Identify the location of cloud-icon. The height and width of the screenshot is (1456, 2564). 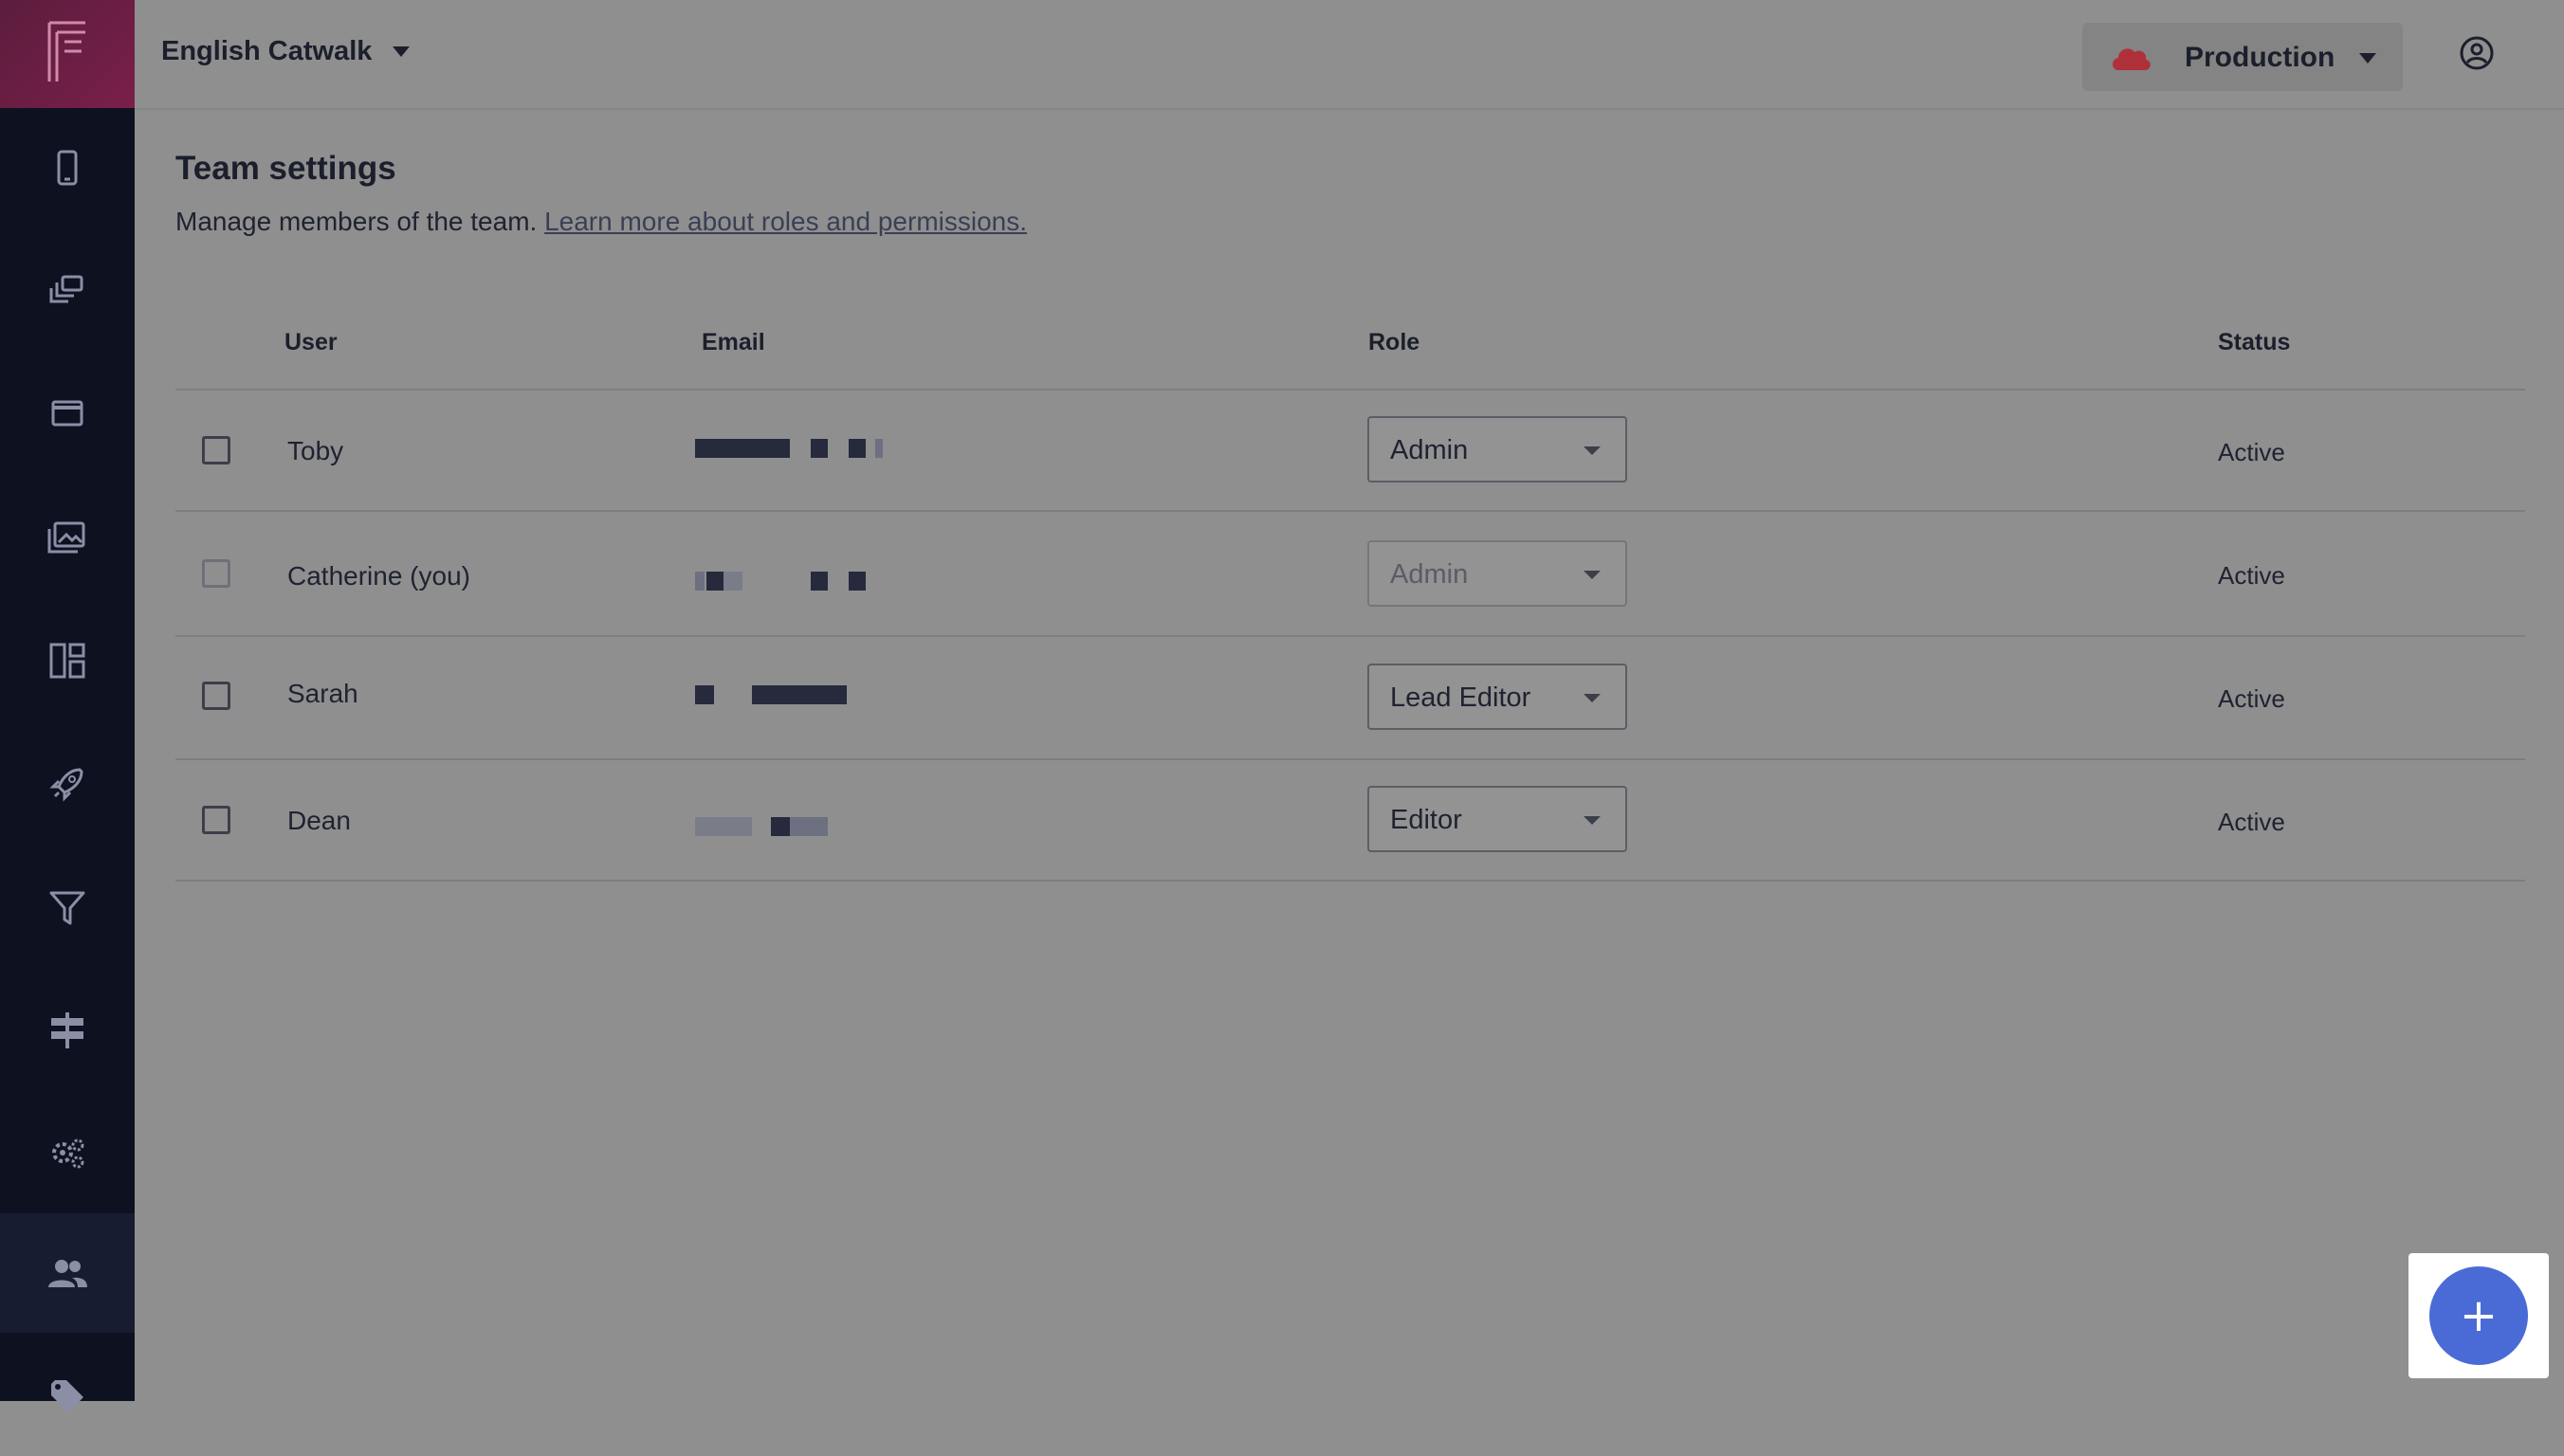
(2132, 59).